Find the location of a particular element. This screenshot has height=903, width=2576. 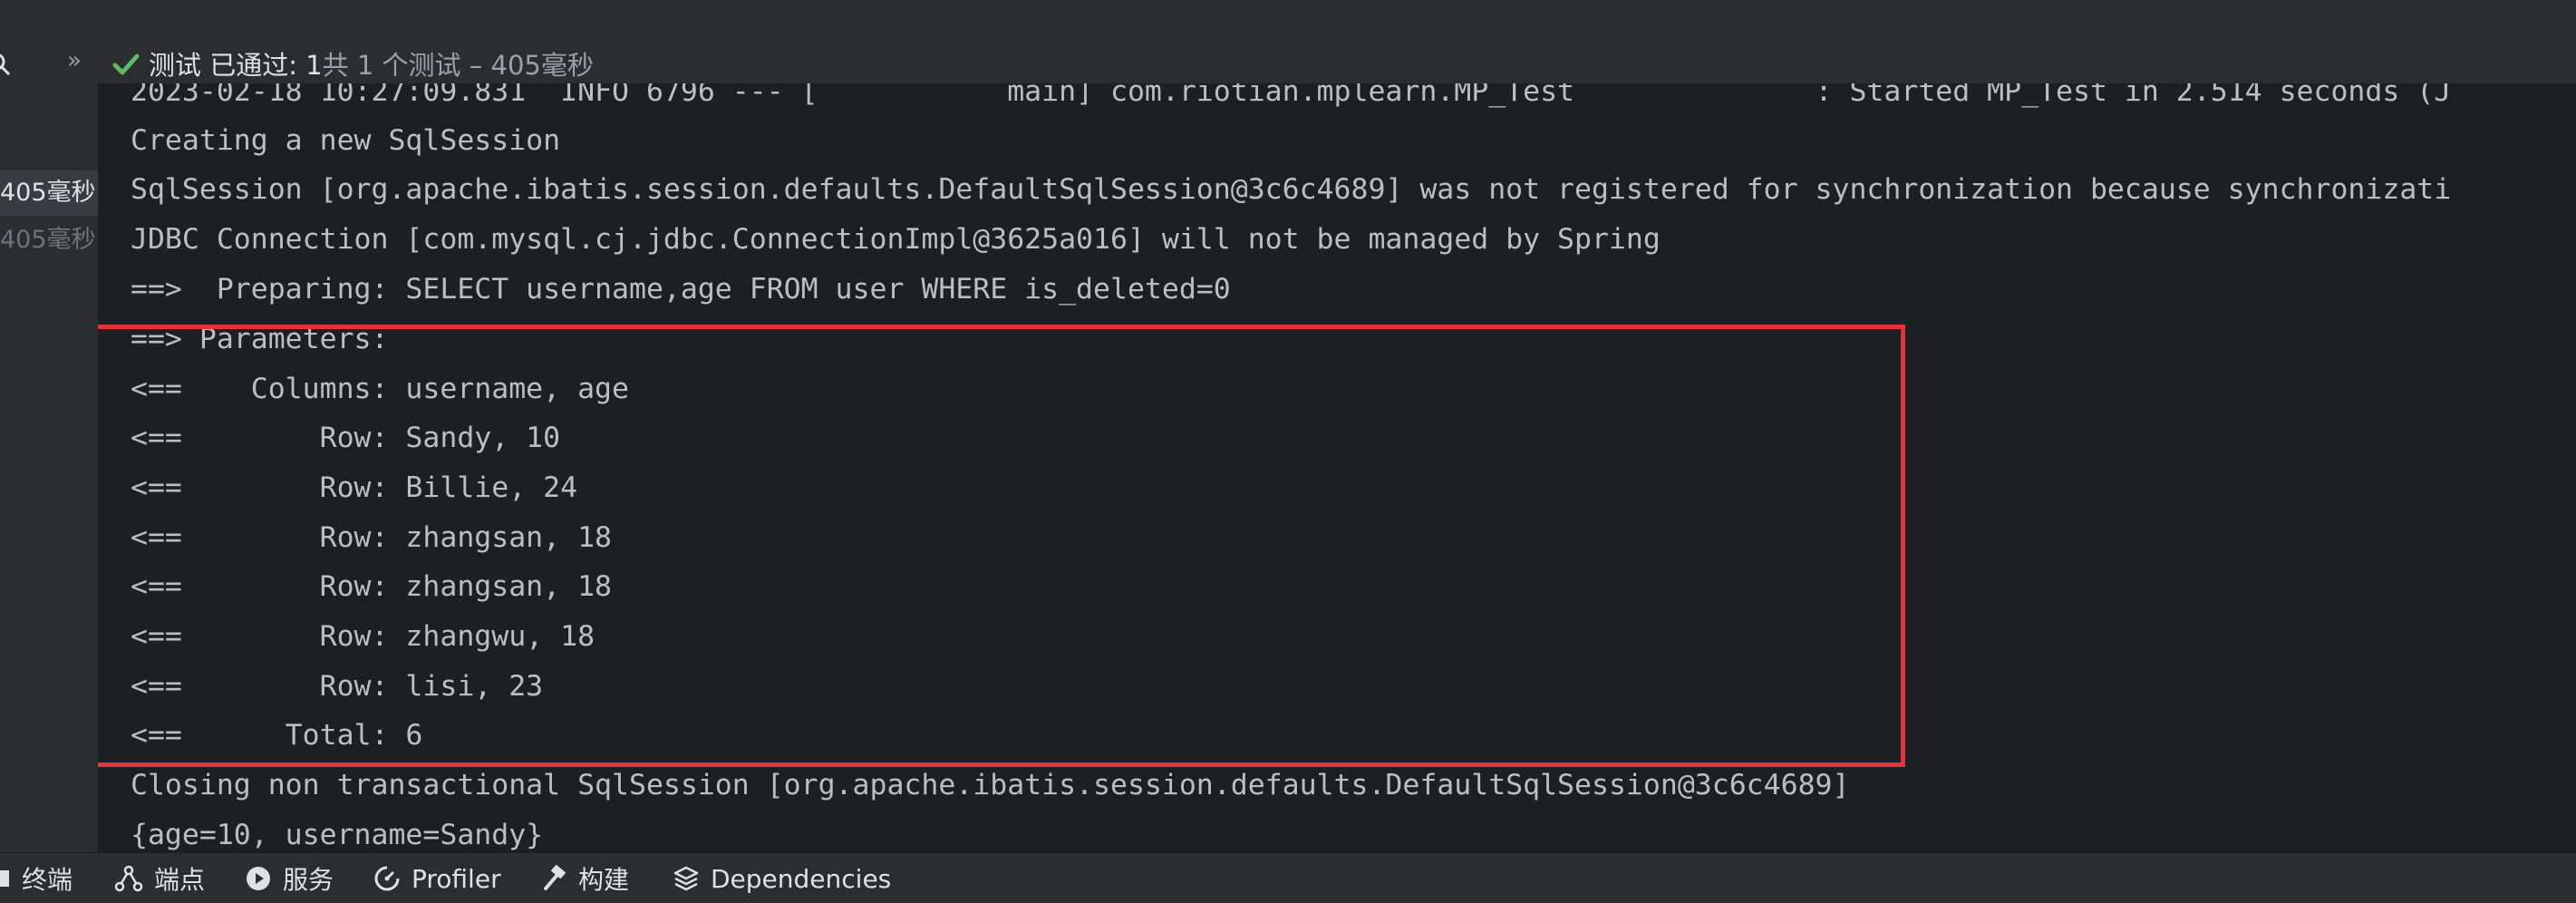

console-line: Creating a new SqlSession is located at coordinates (346, 140).